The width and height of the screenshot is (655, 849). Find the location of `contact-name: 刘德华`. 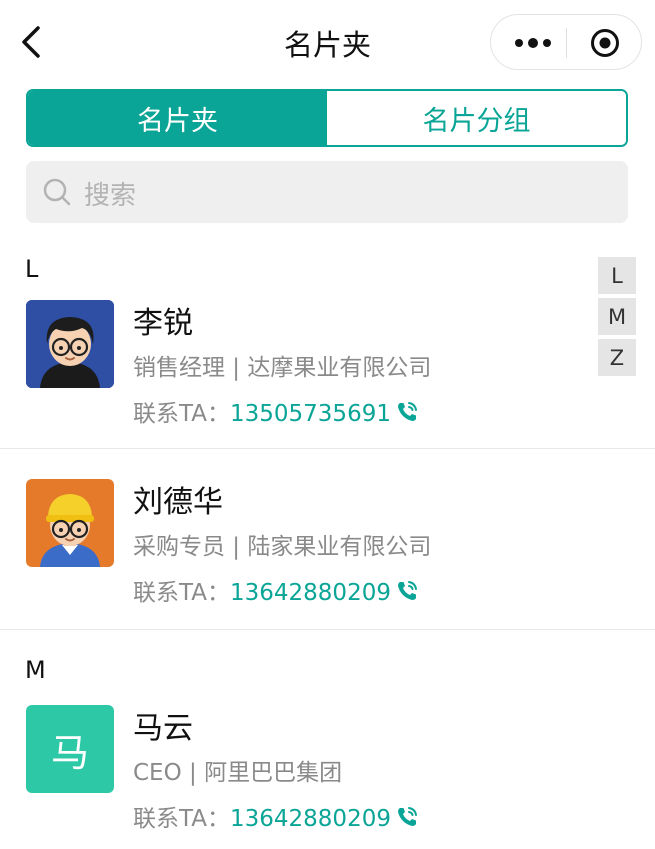

contact-name: 刘德华 is located at coordinates (178, 502).